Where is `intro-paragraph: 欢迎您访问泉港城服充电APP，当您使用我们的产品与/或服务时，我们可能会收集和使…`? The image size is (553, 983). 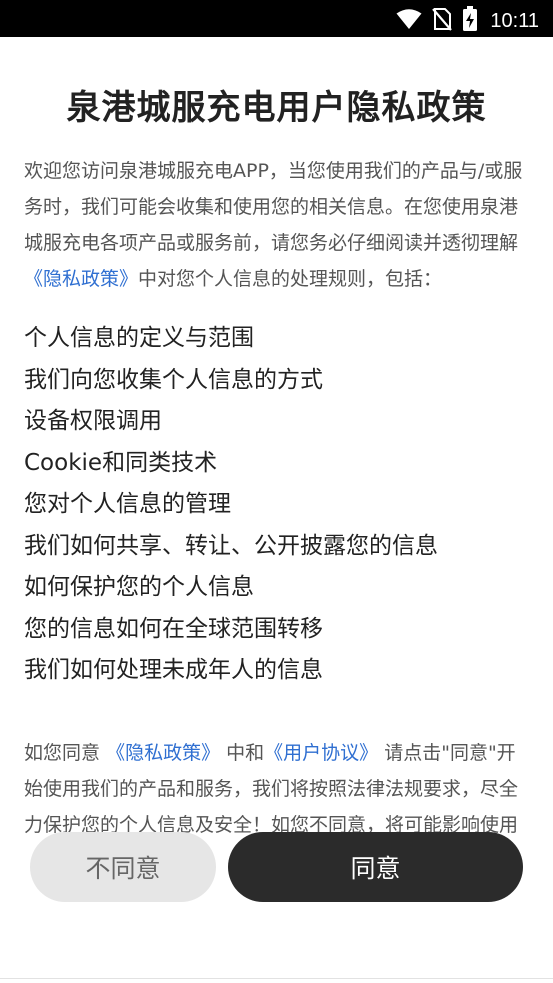 intro-paragraph: 欢迎您访问泉港城服充电APP，当您使用我们的产品与/或服务时，我们可能会收集和使… is located at coordinates (279, 225).